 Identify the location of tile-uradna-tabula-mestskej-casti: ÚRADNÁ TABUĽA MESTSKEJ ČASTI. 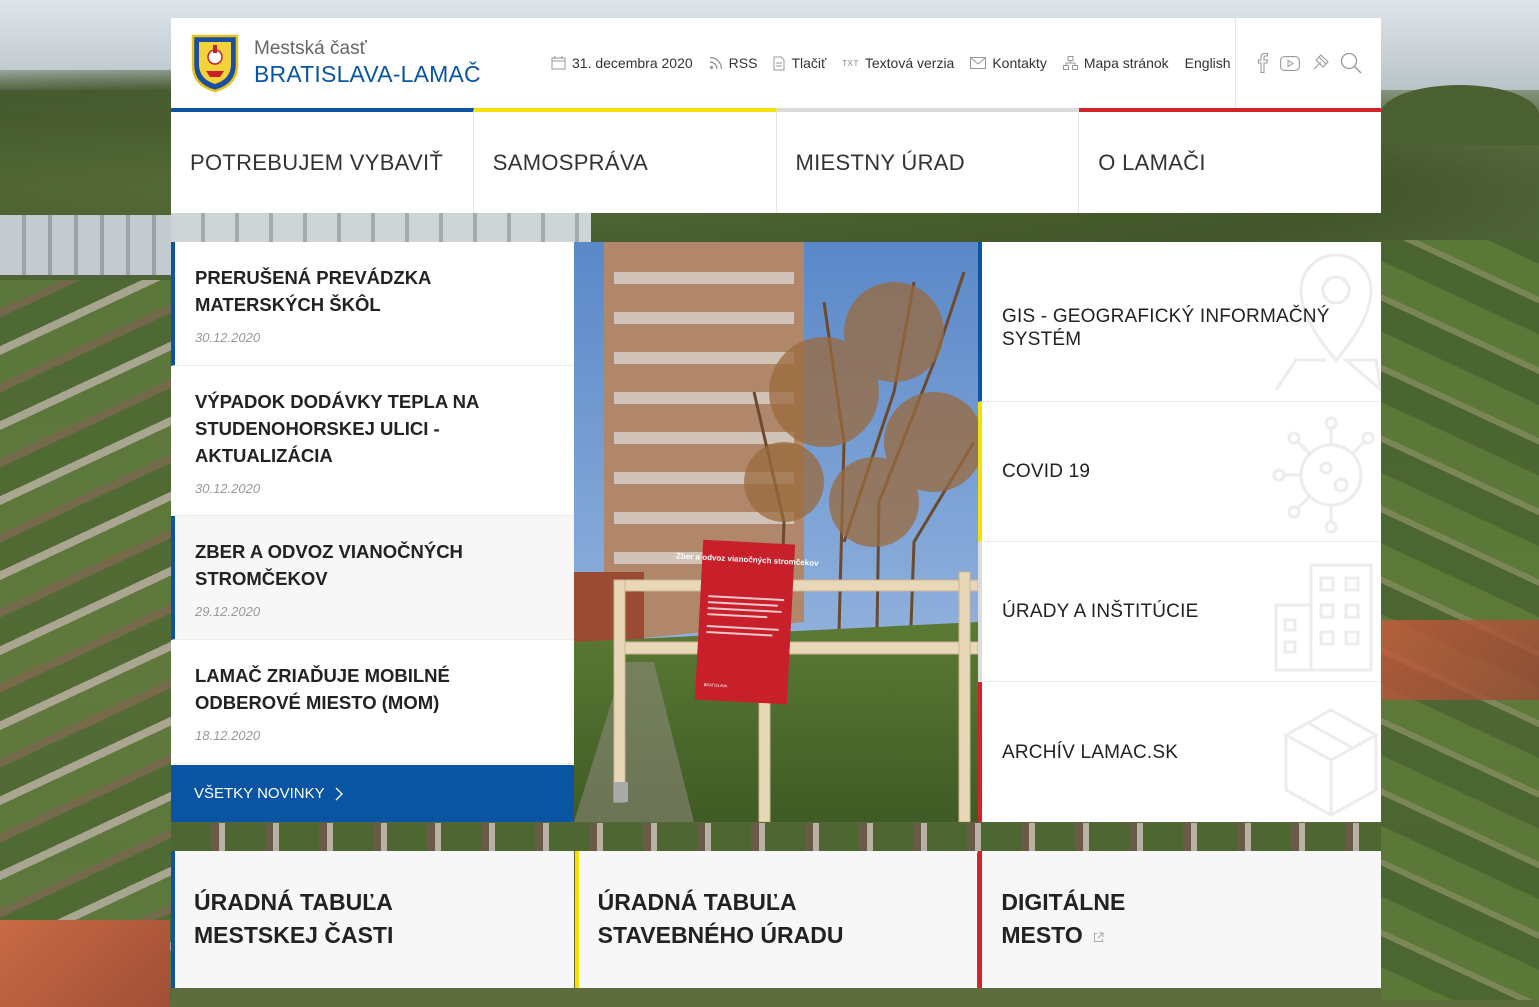
(372, 919).